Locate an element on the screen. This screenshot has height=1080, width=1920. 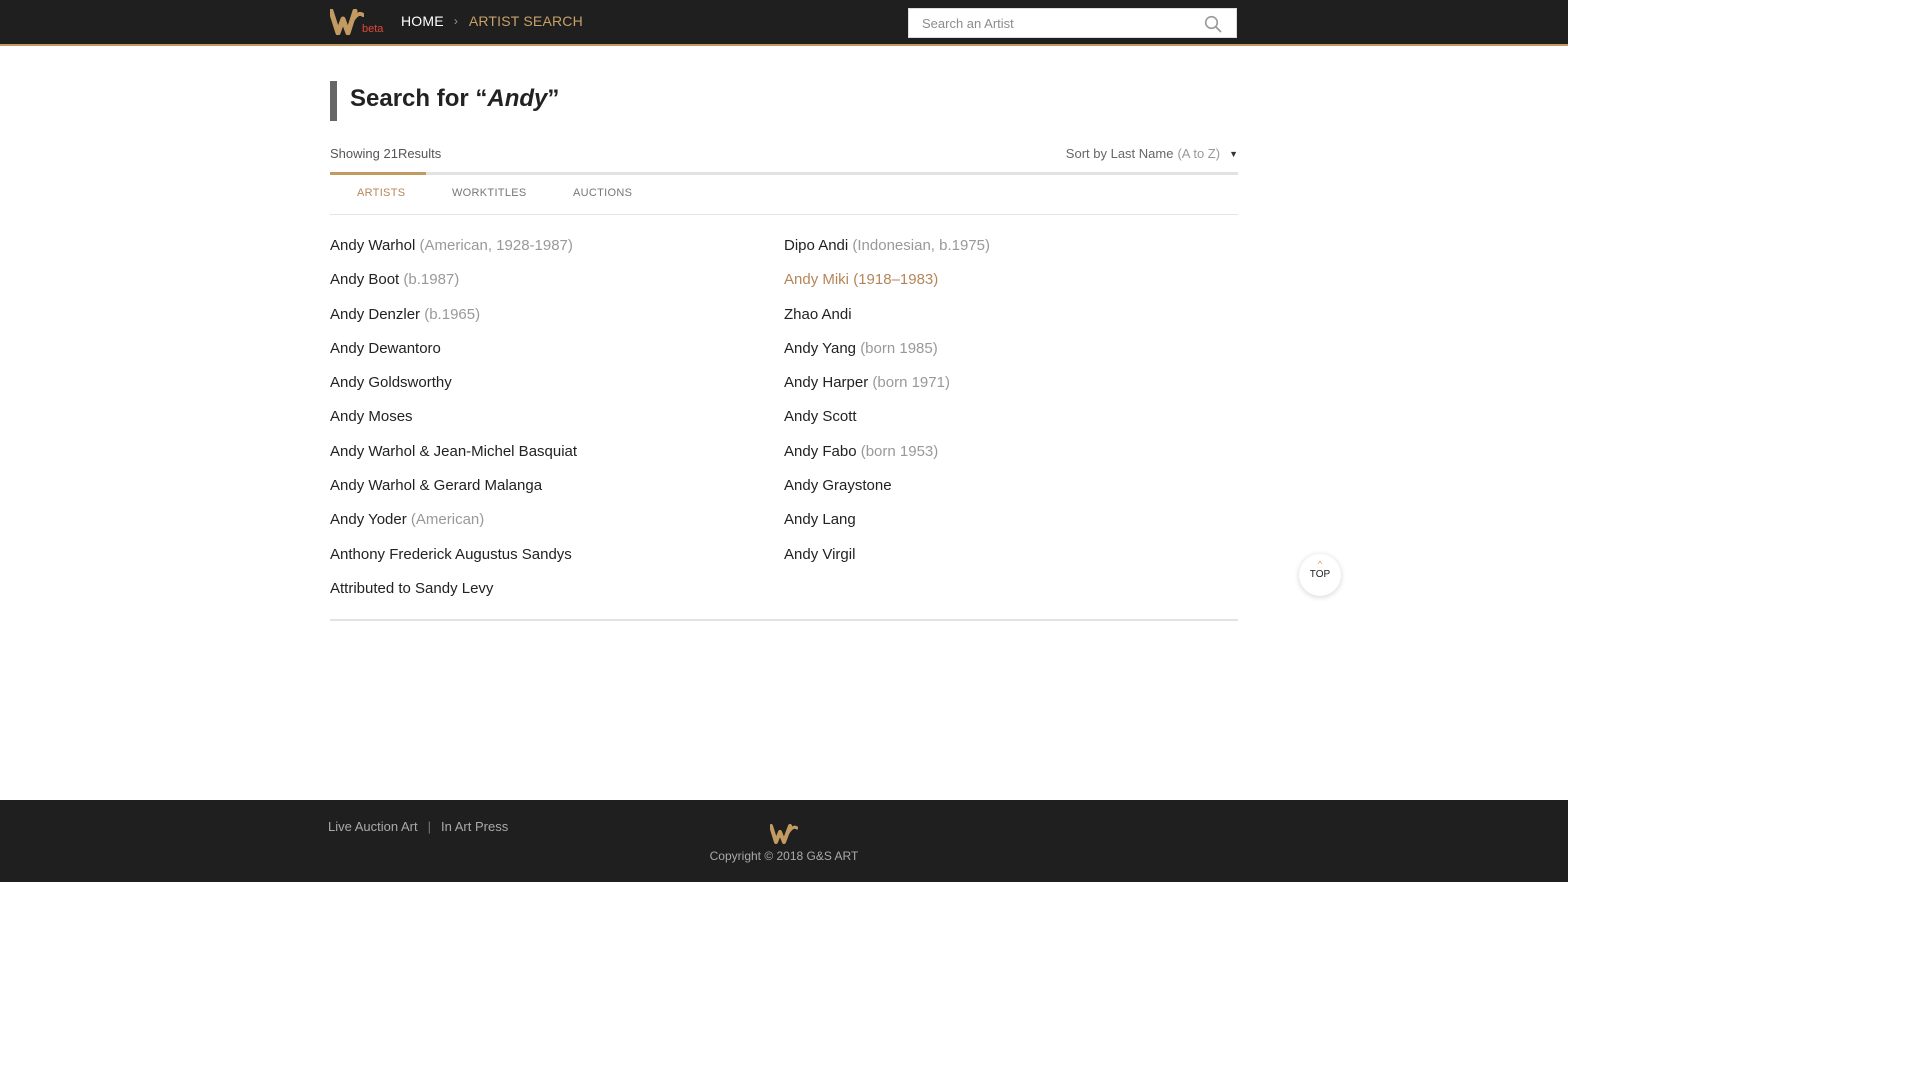
title-query: Andy is located at coordinates (517, 98).